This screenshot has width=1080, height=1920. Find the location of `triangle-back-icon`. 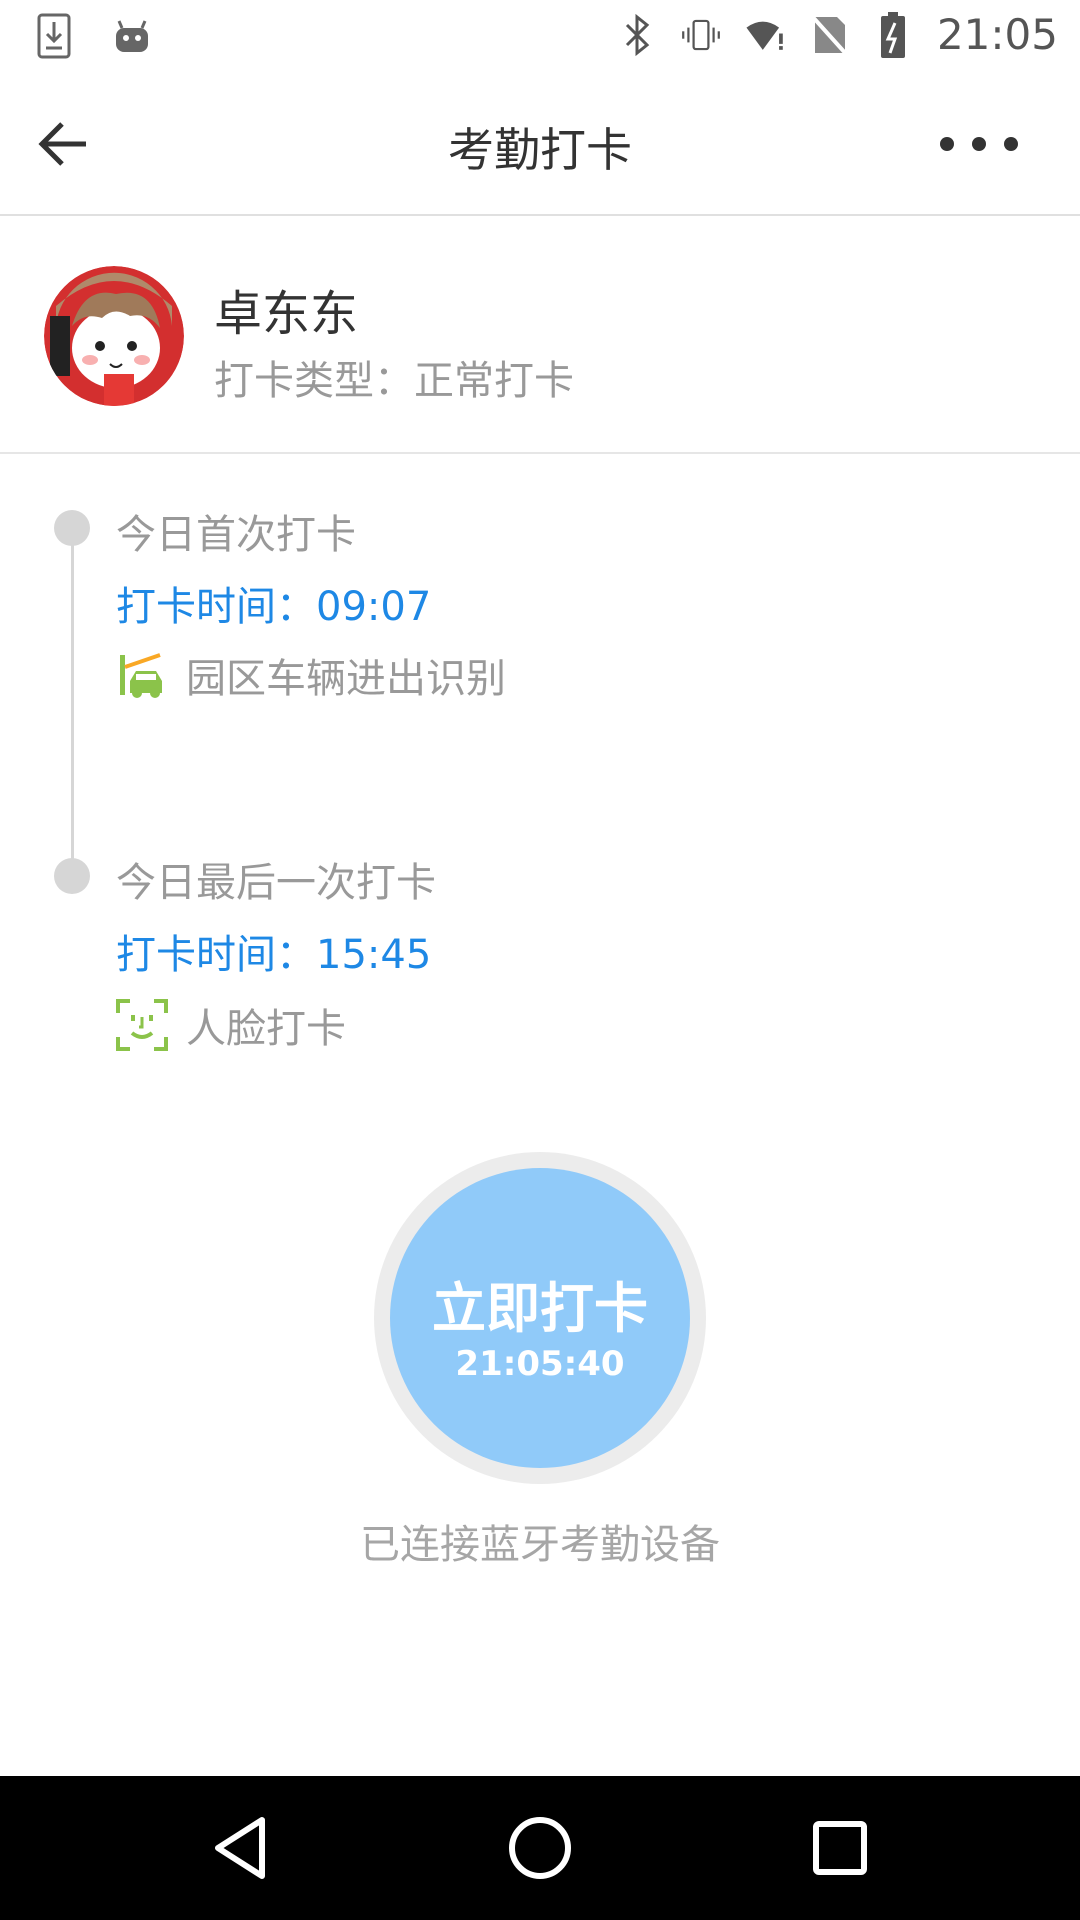

triangle-back-icon is located at coordinates (240, 1848).